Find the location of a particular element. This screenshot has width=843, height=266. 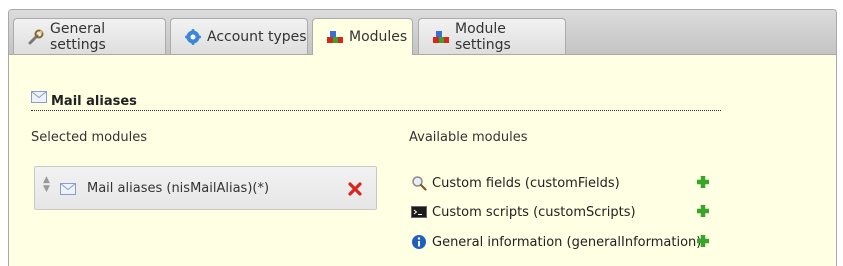

tab-modules: Modules is located at coordinates (362, 36).